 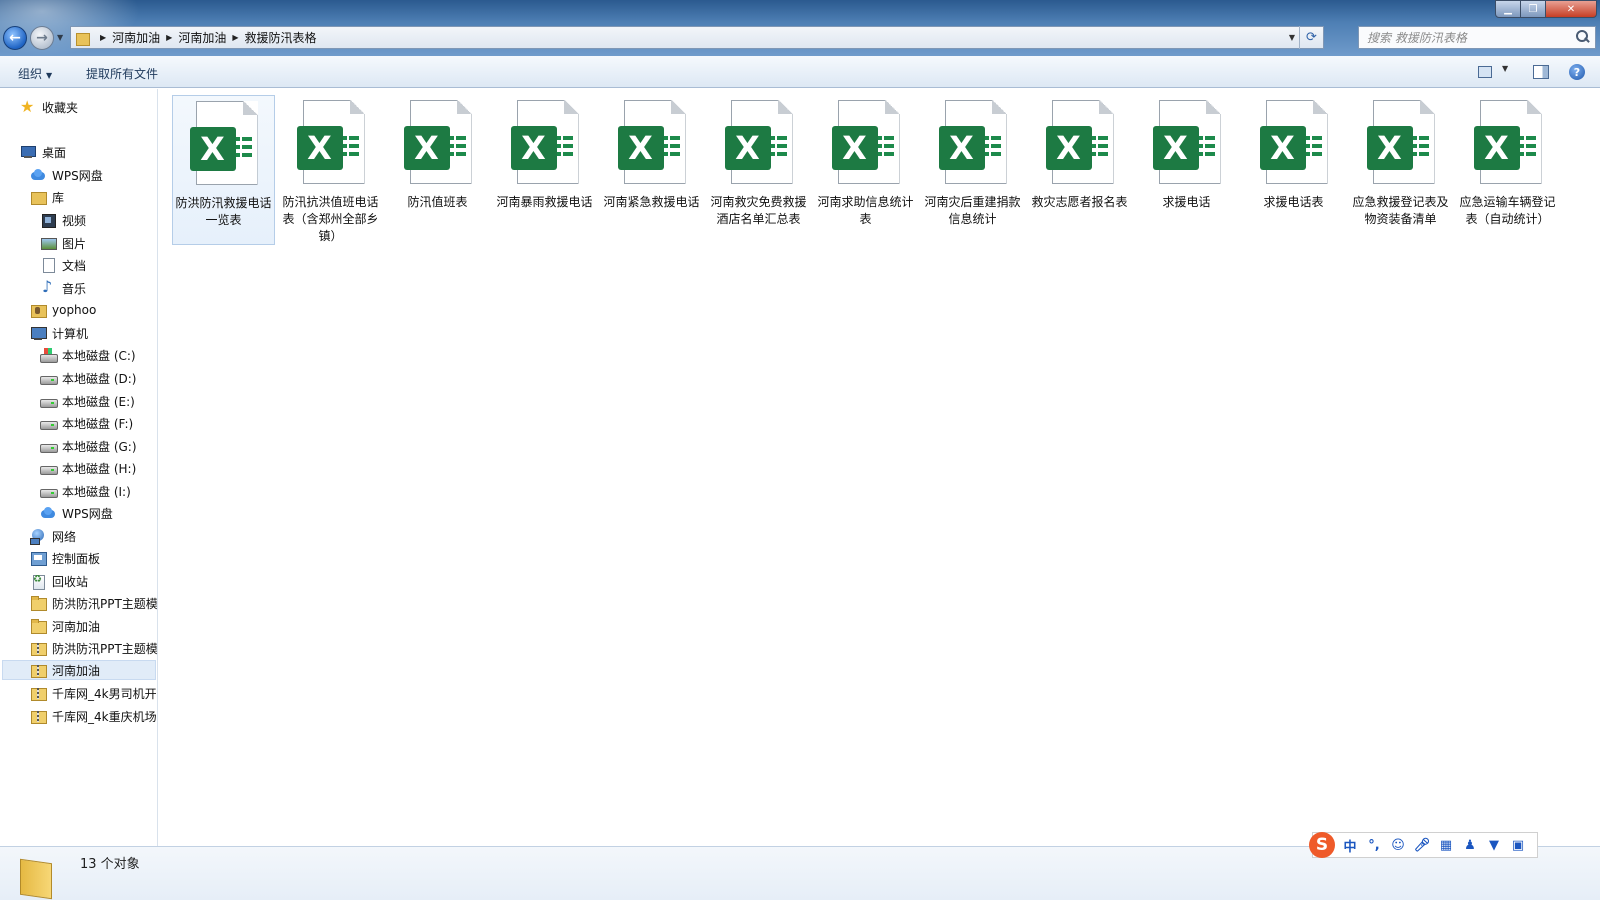 I want to click on sidebar-item-drive-h: 本地磁盘 (H:), so click(x=88, y=468).